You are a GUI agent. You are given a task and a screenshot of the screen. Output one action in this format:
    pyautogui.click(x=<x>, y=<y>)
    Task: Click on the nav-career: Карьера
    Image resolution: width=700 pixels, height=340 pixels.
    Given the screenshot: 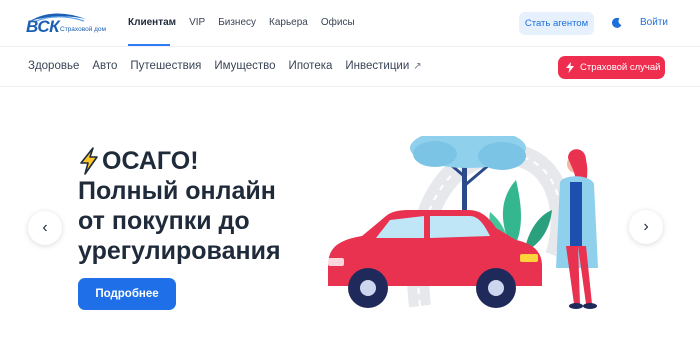 What is the action you would take?
    pyautogui.click(x=288, y=22)
    